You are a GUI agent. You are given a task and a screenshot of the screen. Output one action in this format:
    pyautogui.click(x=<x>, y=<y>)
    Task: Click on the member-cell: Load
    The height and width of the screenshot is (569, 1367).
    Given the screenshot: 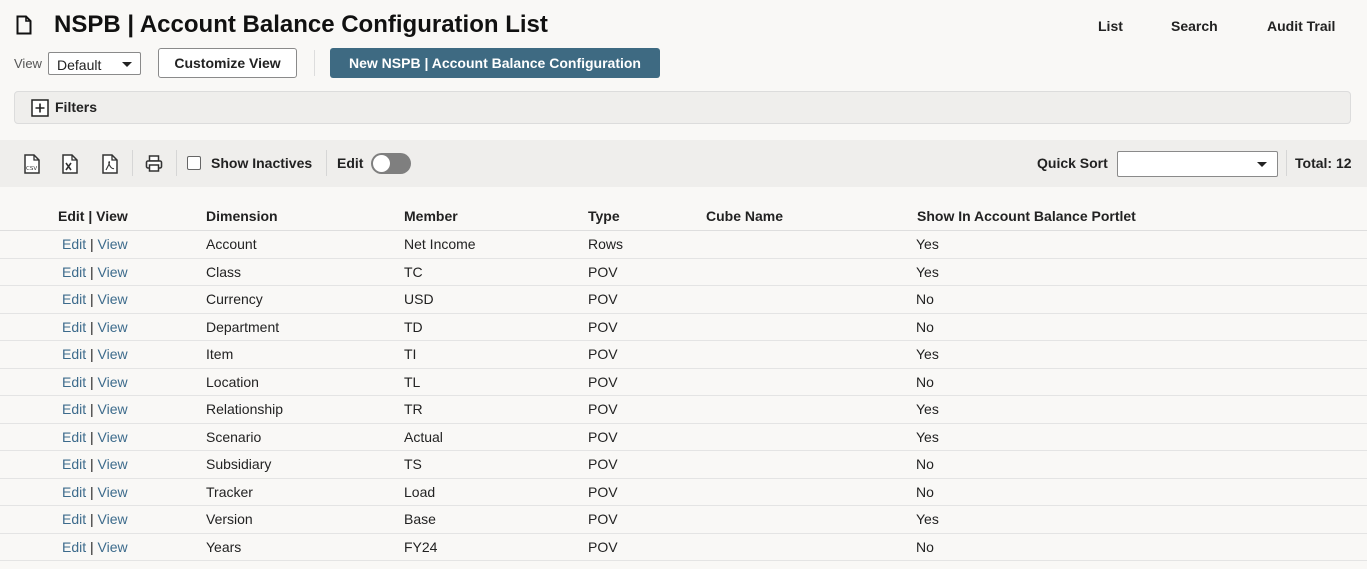 What is the action you would take?
    pyautogui.click(x=420, y=491)
    